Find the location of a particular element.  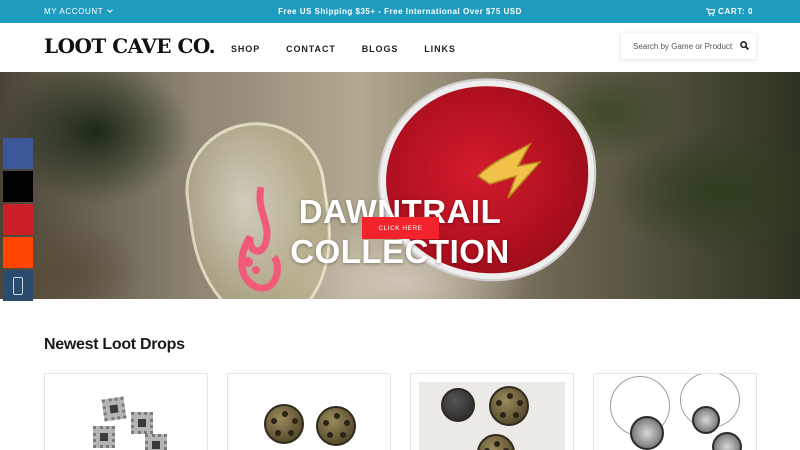

search-box is located at coordinates (688, 46).